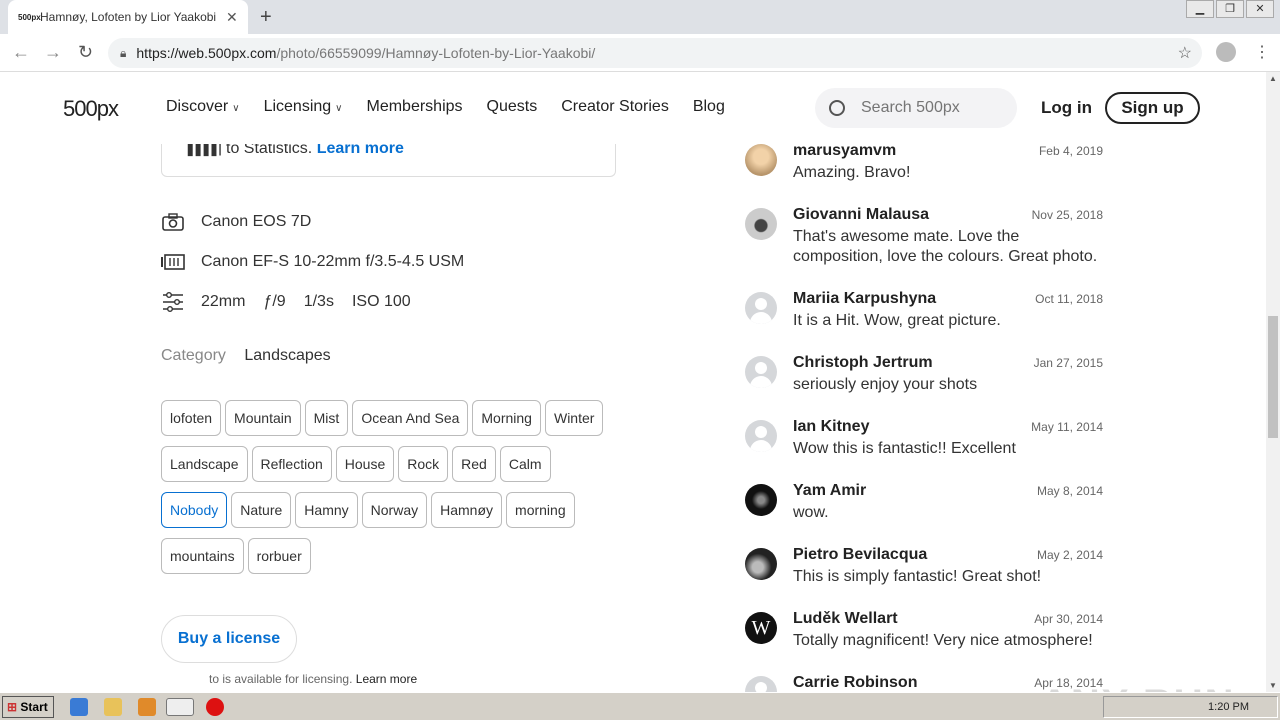 This screenshot has width=1280, height=720. I want to click on comment-author: Yam Amir, so click(829, 491).